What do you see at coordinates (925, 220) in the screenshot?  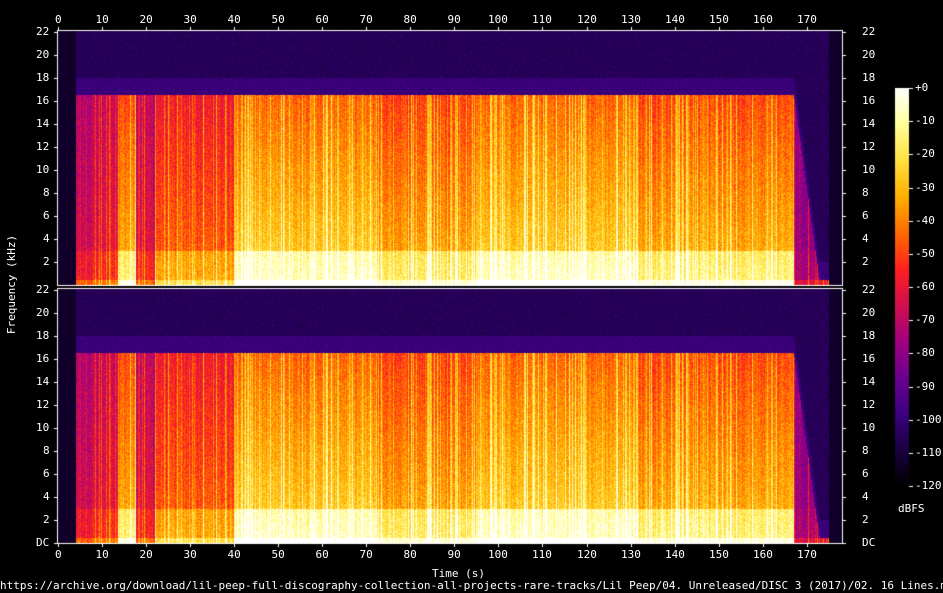 I see `colorbar-tick-label: -40` at bounding box center [925, 220].